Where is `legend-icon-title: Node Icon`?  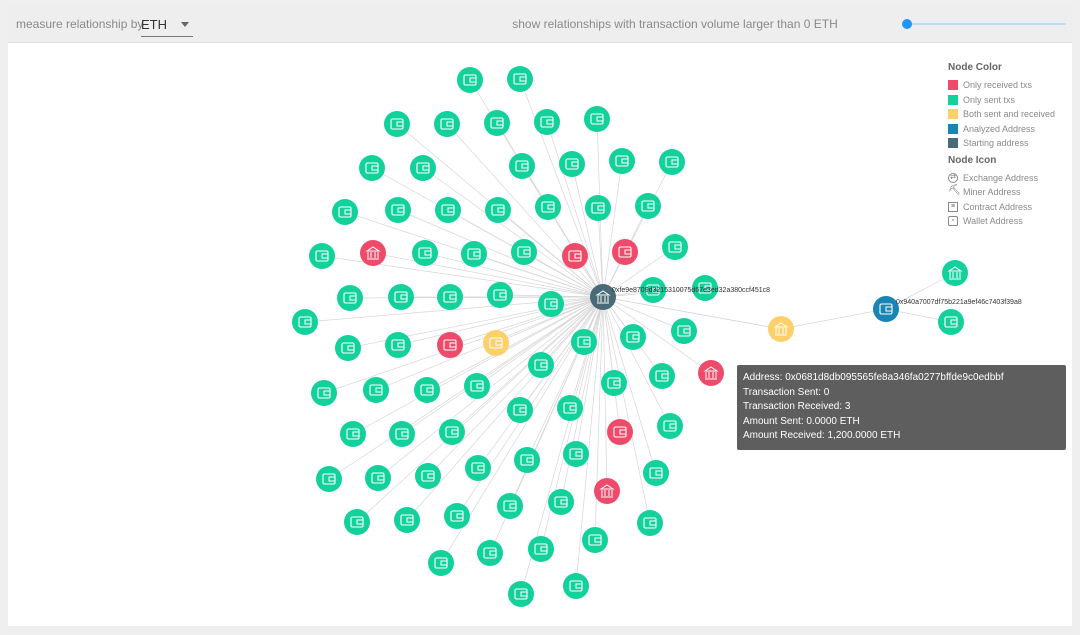
legend-icon-title: Node Icon is located at coordinates (972, 160).